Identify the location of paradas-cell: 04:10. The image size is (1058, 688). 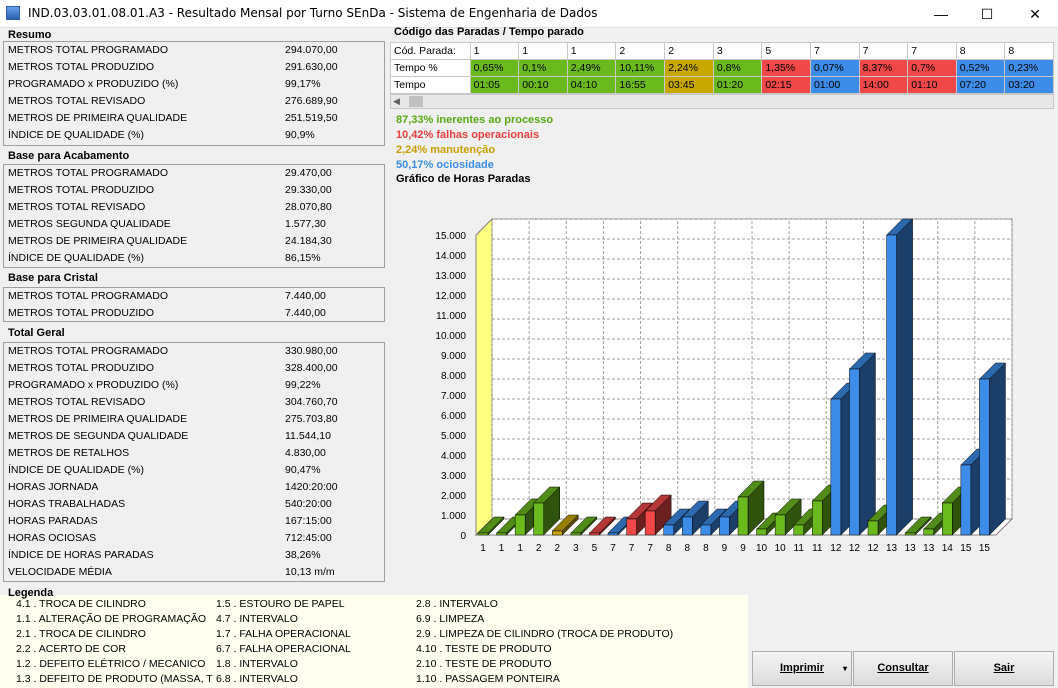
(591, 85).